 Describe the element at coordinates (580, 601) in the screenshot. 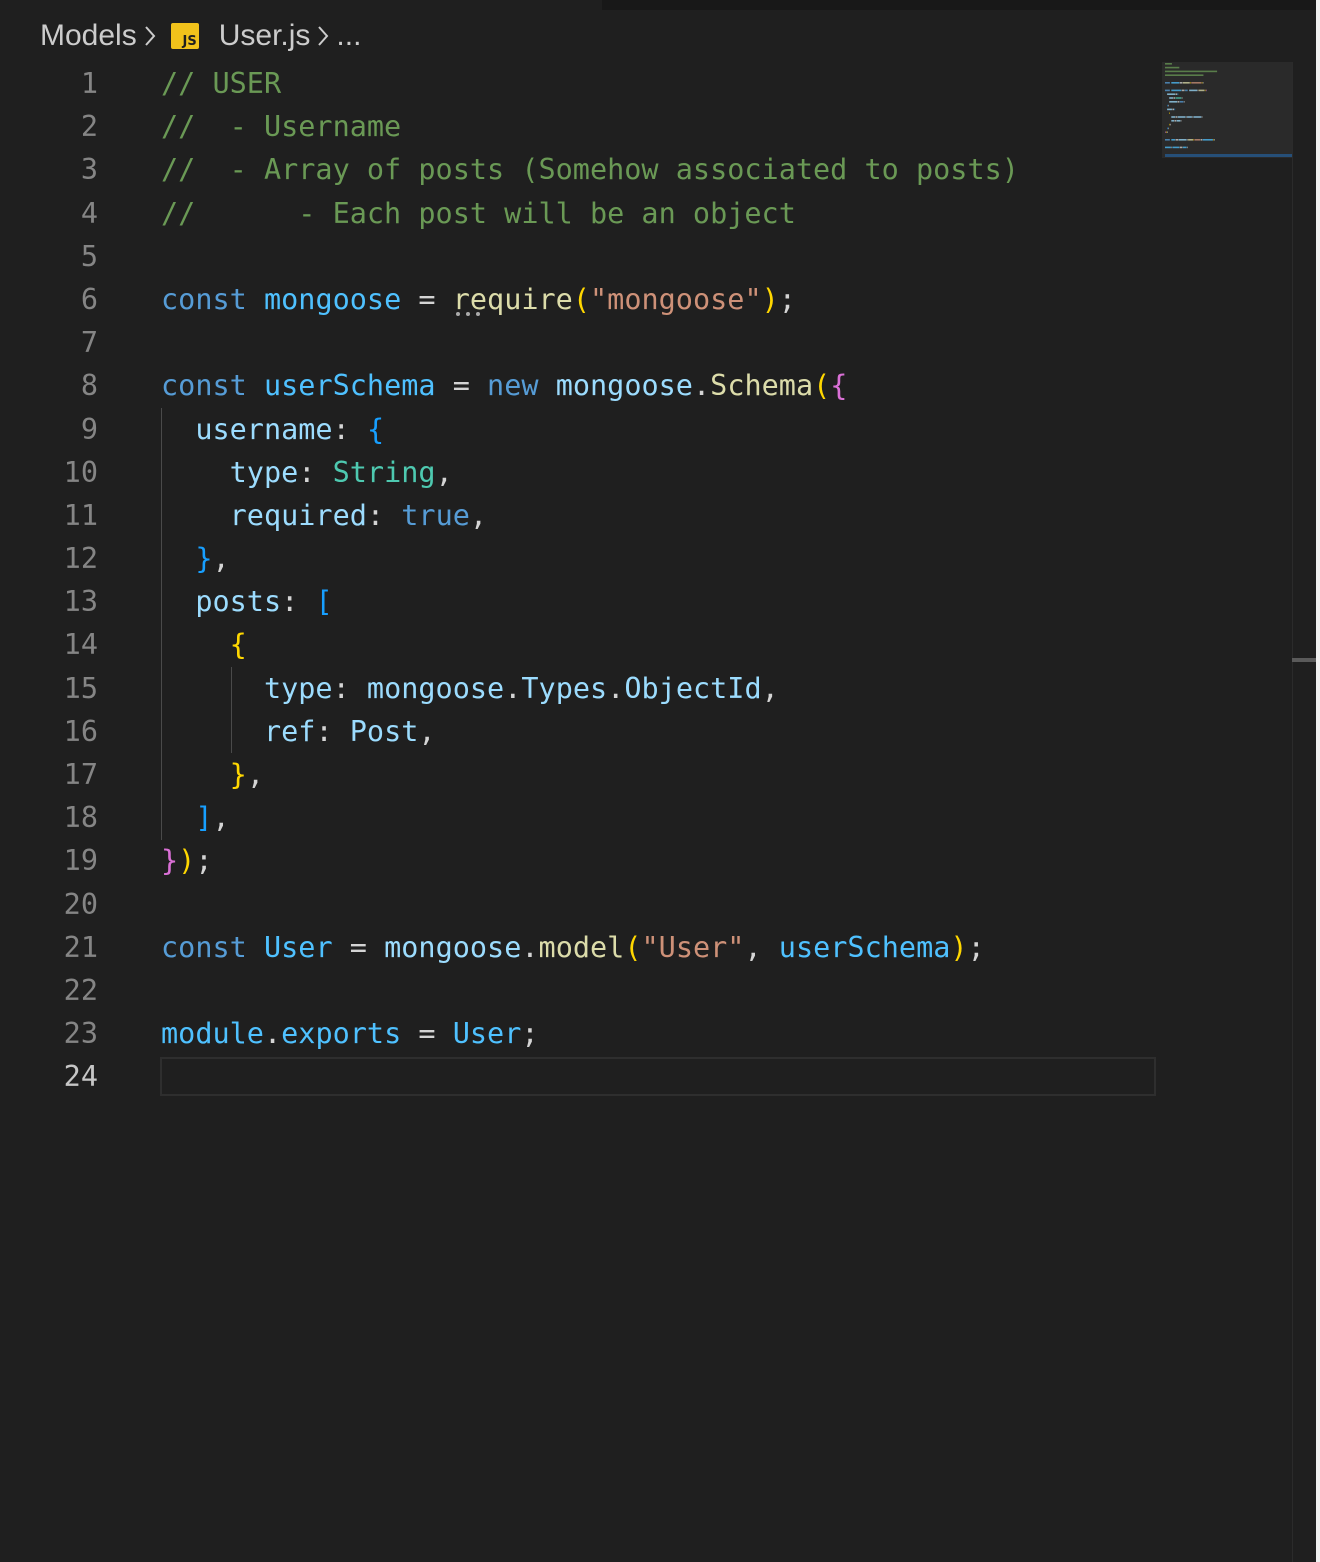

I see `code-line: 13 posts: [` at that location.